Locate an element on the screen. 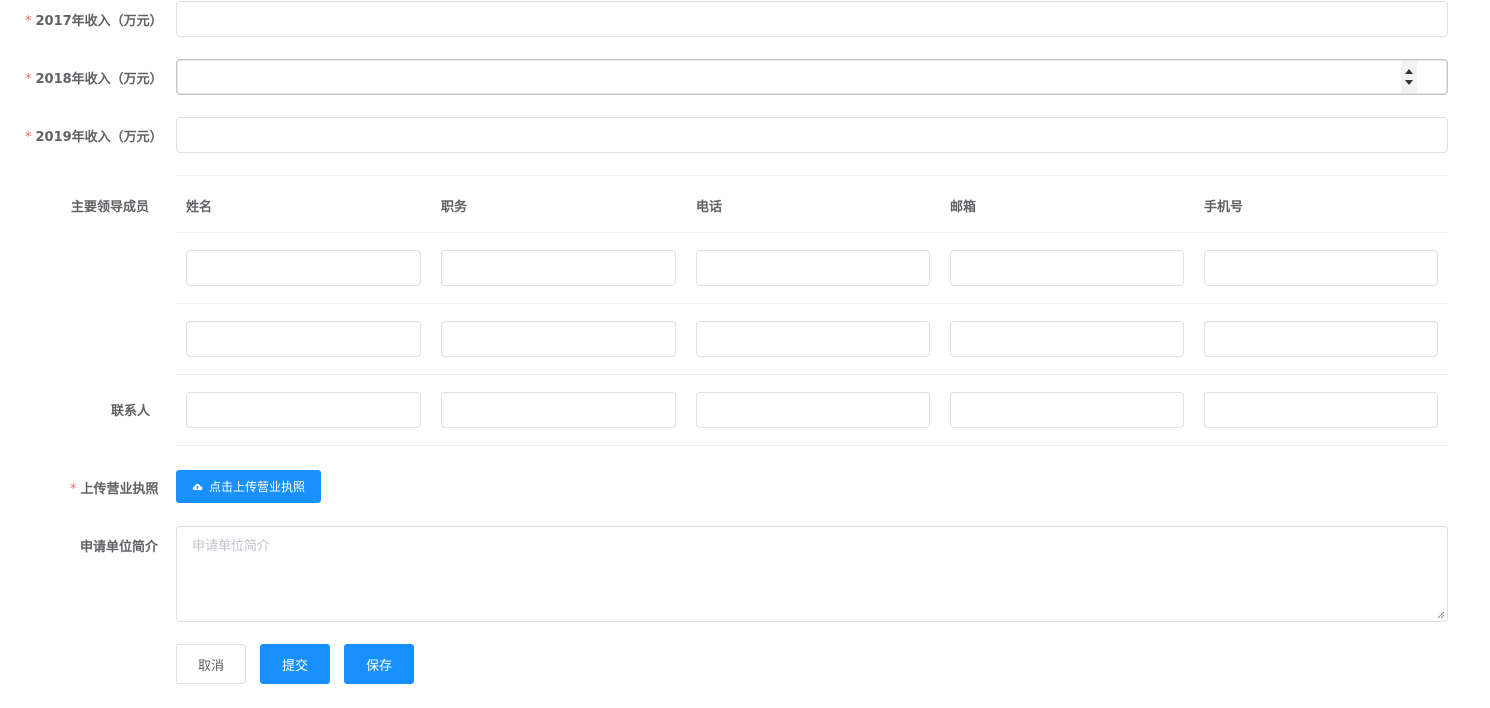  leader-2-name-input is located at coordinates (303, 339).